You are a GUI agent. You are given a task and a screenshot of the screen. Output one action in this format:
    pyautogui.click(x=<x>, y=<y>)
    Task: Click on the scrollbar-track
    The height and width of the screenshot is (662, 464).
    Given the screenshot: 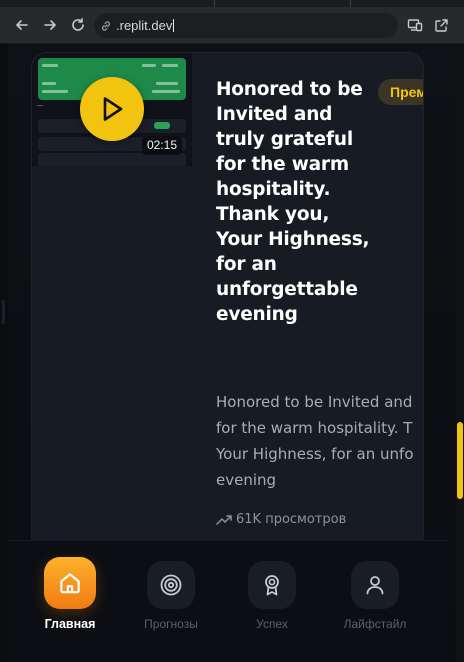 What is the action you would take?
    pyautogui.click(x=460, y=353)
    